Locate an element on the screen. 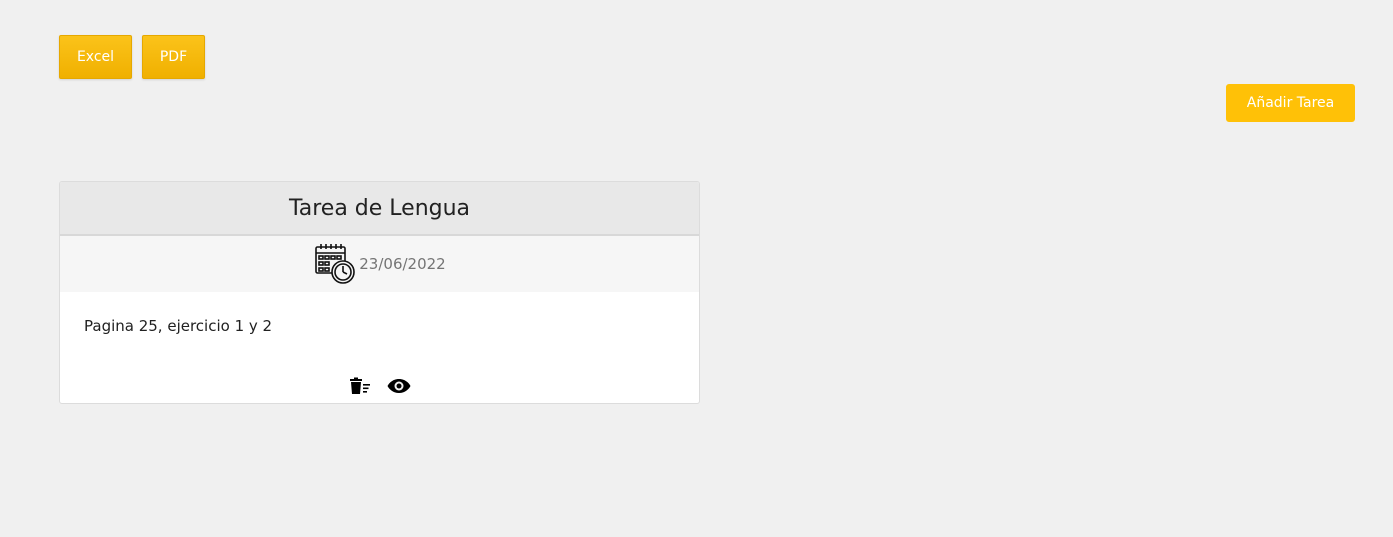  task-date: 23/06/2022 is located at coordinates (402, 264).